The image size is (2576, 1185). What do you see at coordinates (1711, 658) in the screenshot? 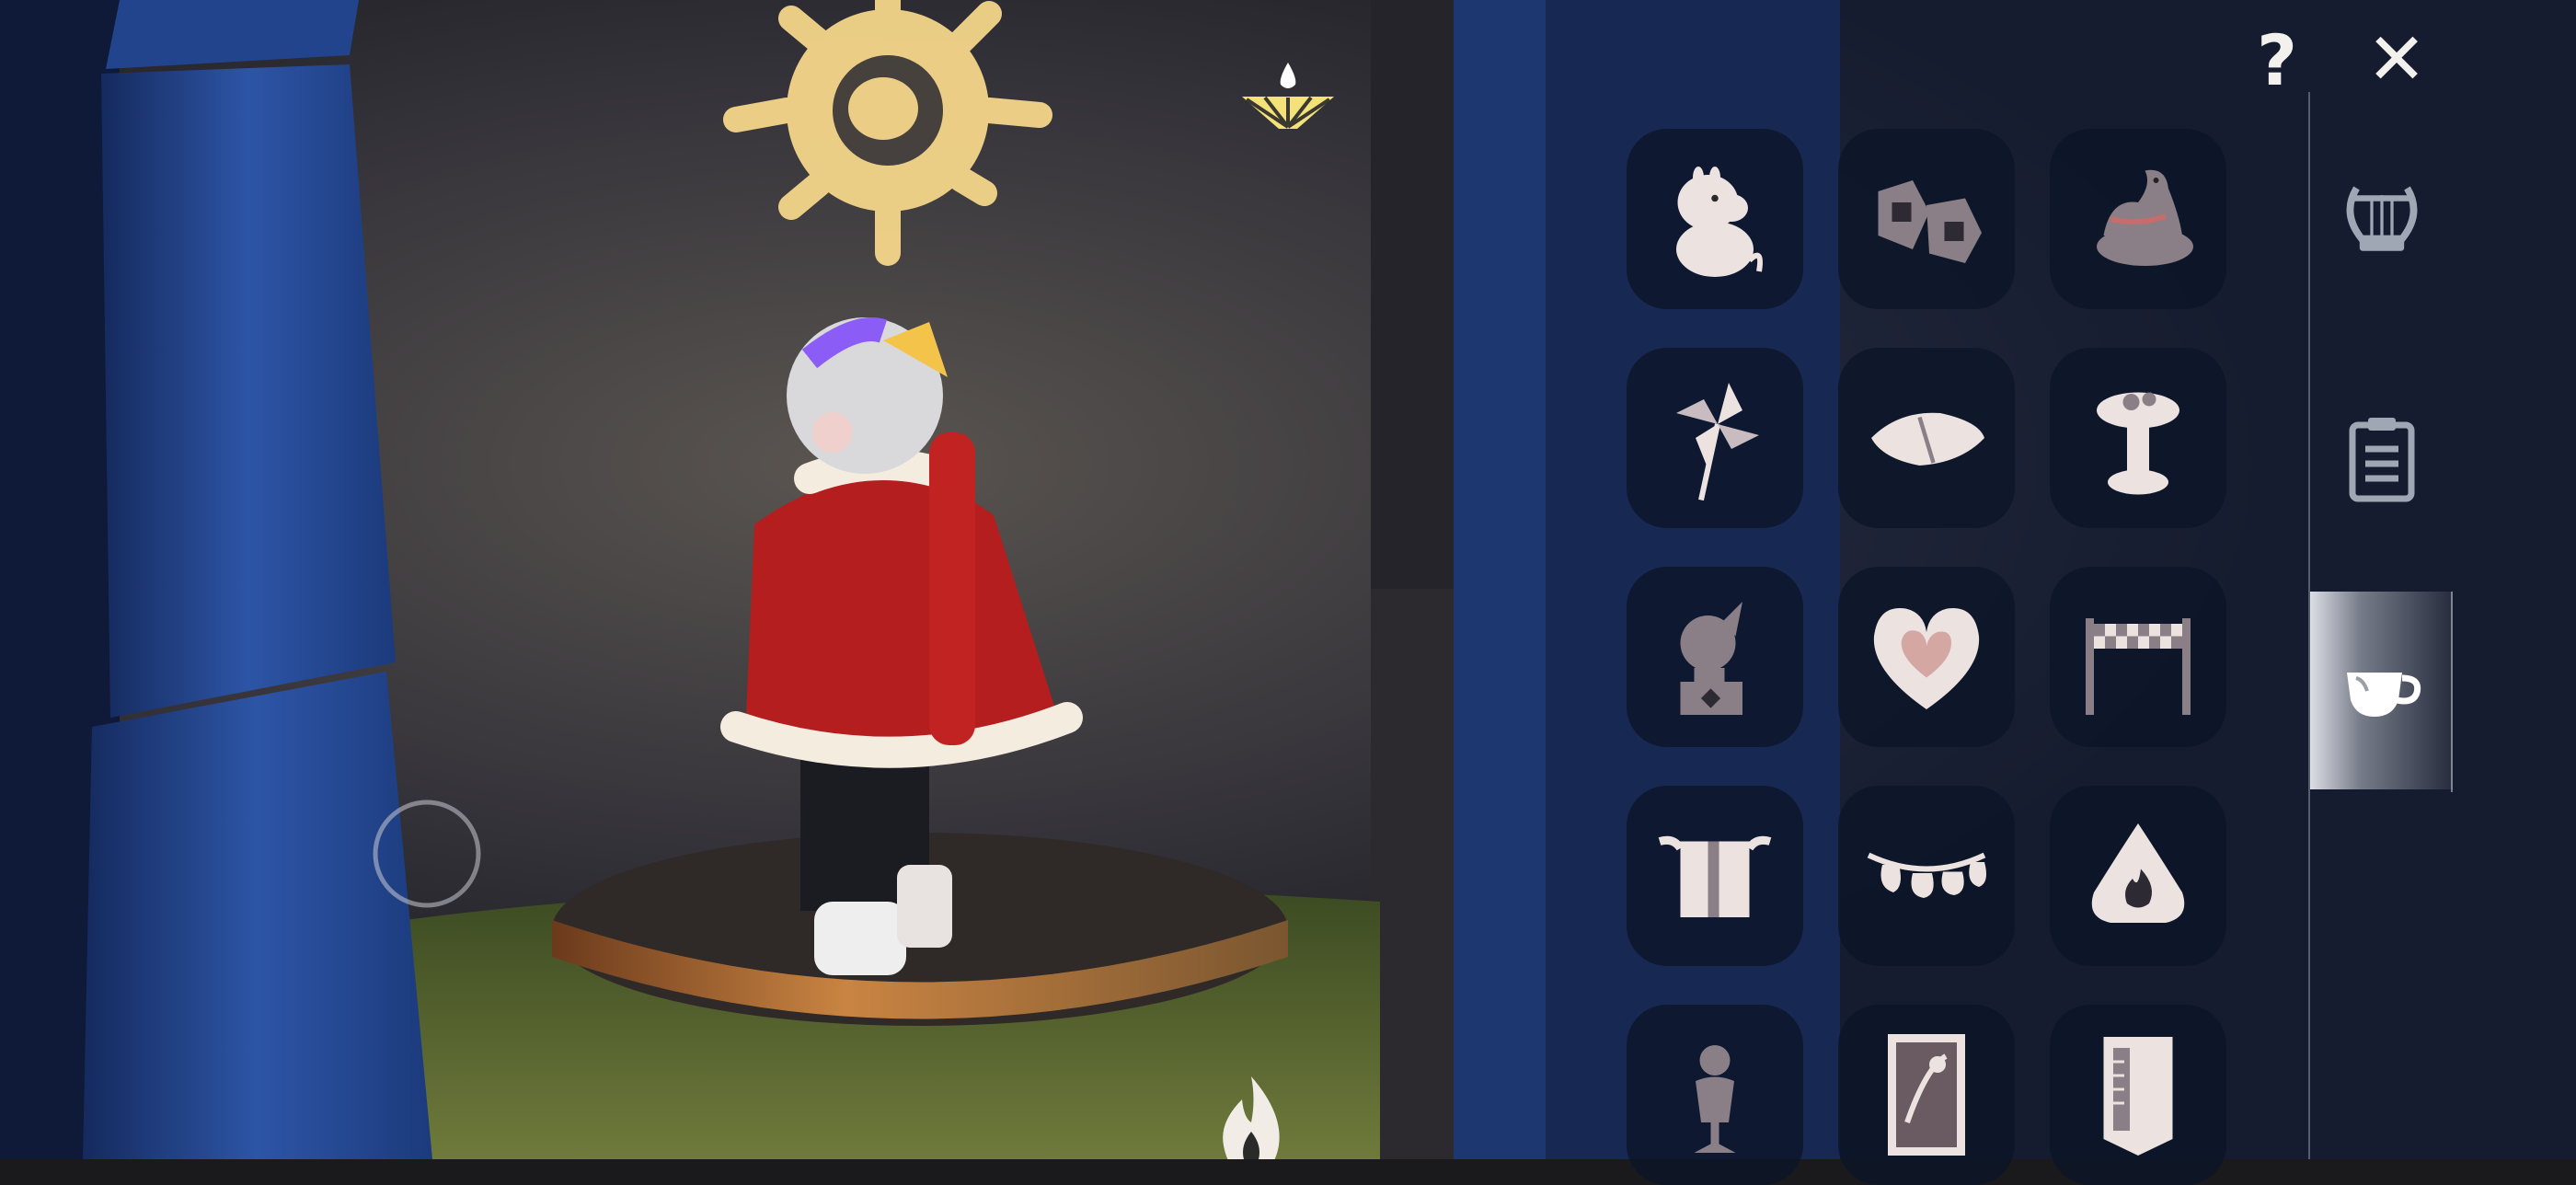
I see `music-box-icon` at bounding box center [1711, 658].